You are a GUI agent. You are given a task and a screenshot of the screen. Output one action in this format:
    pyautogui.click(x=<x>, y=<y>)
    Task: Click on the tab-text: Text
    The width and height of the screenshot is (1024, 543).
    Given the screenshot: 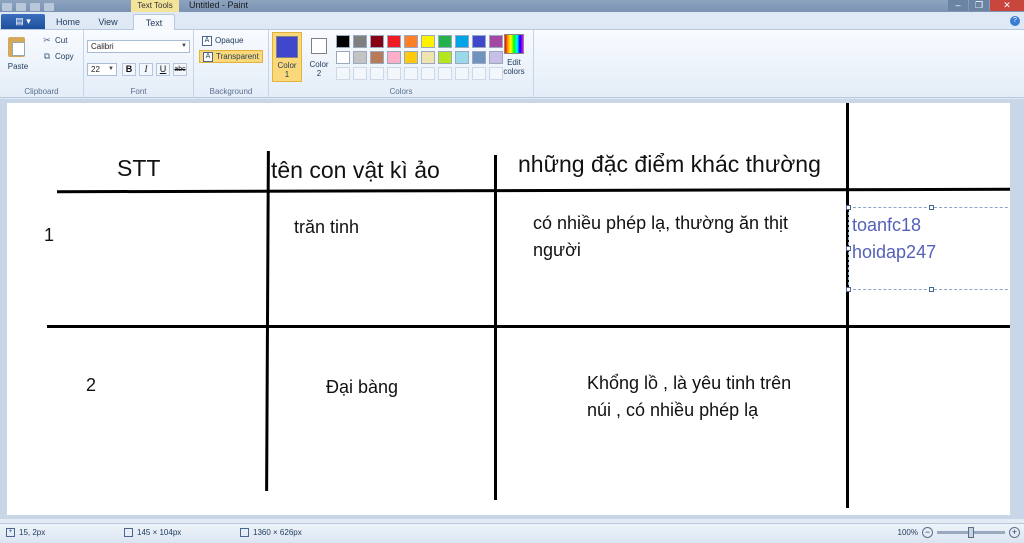 What is the action you would take?
    pyautogui.click(x=154, y=22)
    